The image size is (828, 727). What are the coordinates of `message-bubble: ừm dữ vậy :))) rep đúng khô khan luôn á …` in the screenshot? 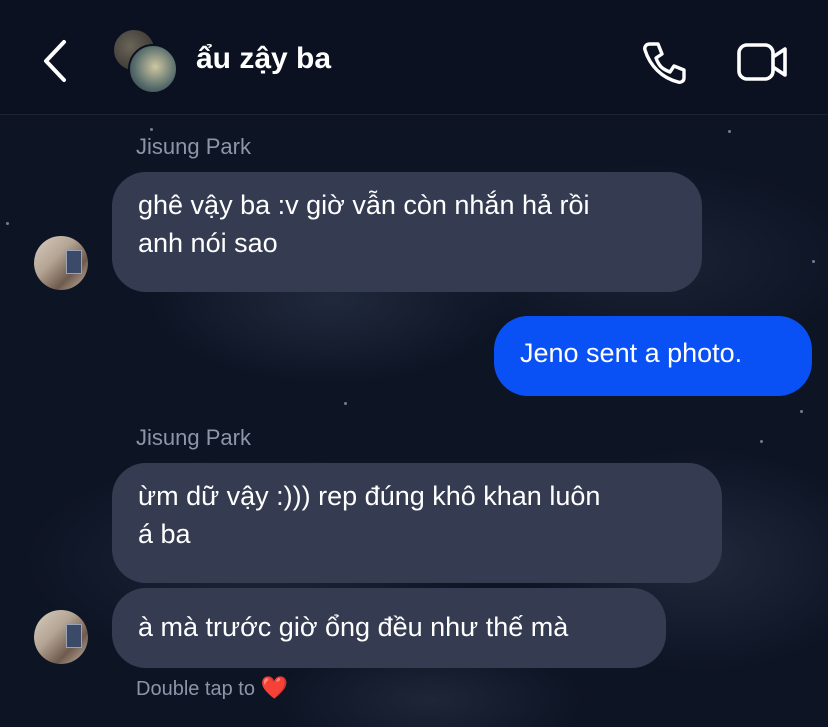 It's located at (417, 523).